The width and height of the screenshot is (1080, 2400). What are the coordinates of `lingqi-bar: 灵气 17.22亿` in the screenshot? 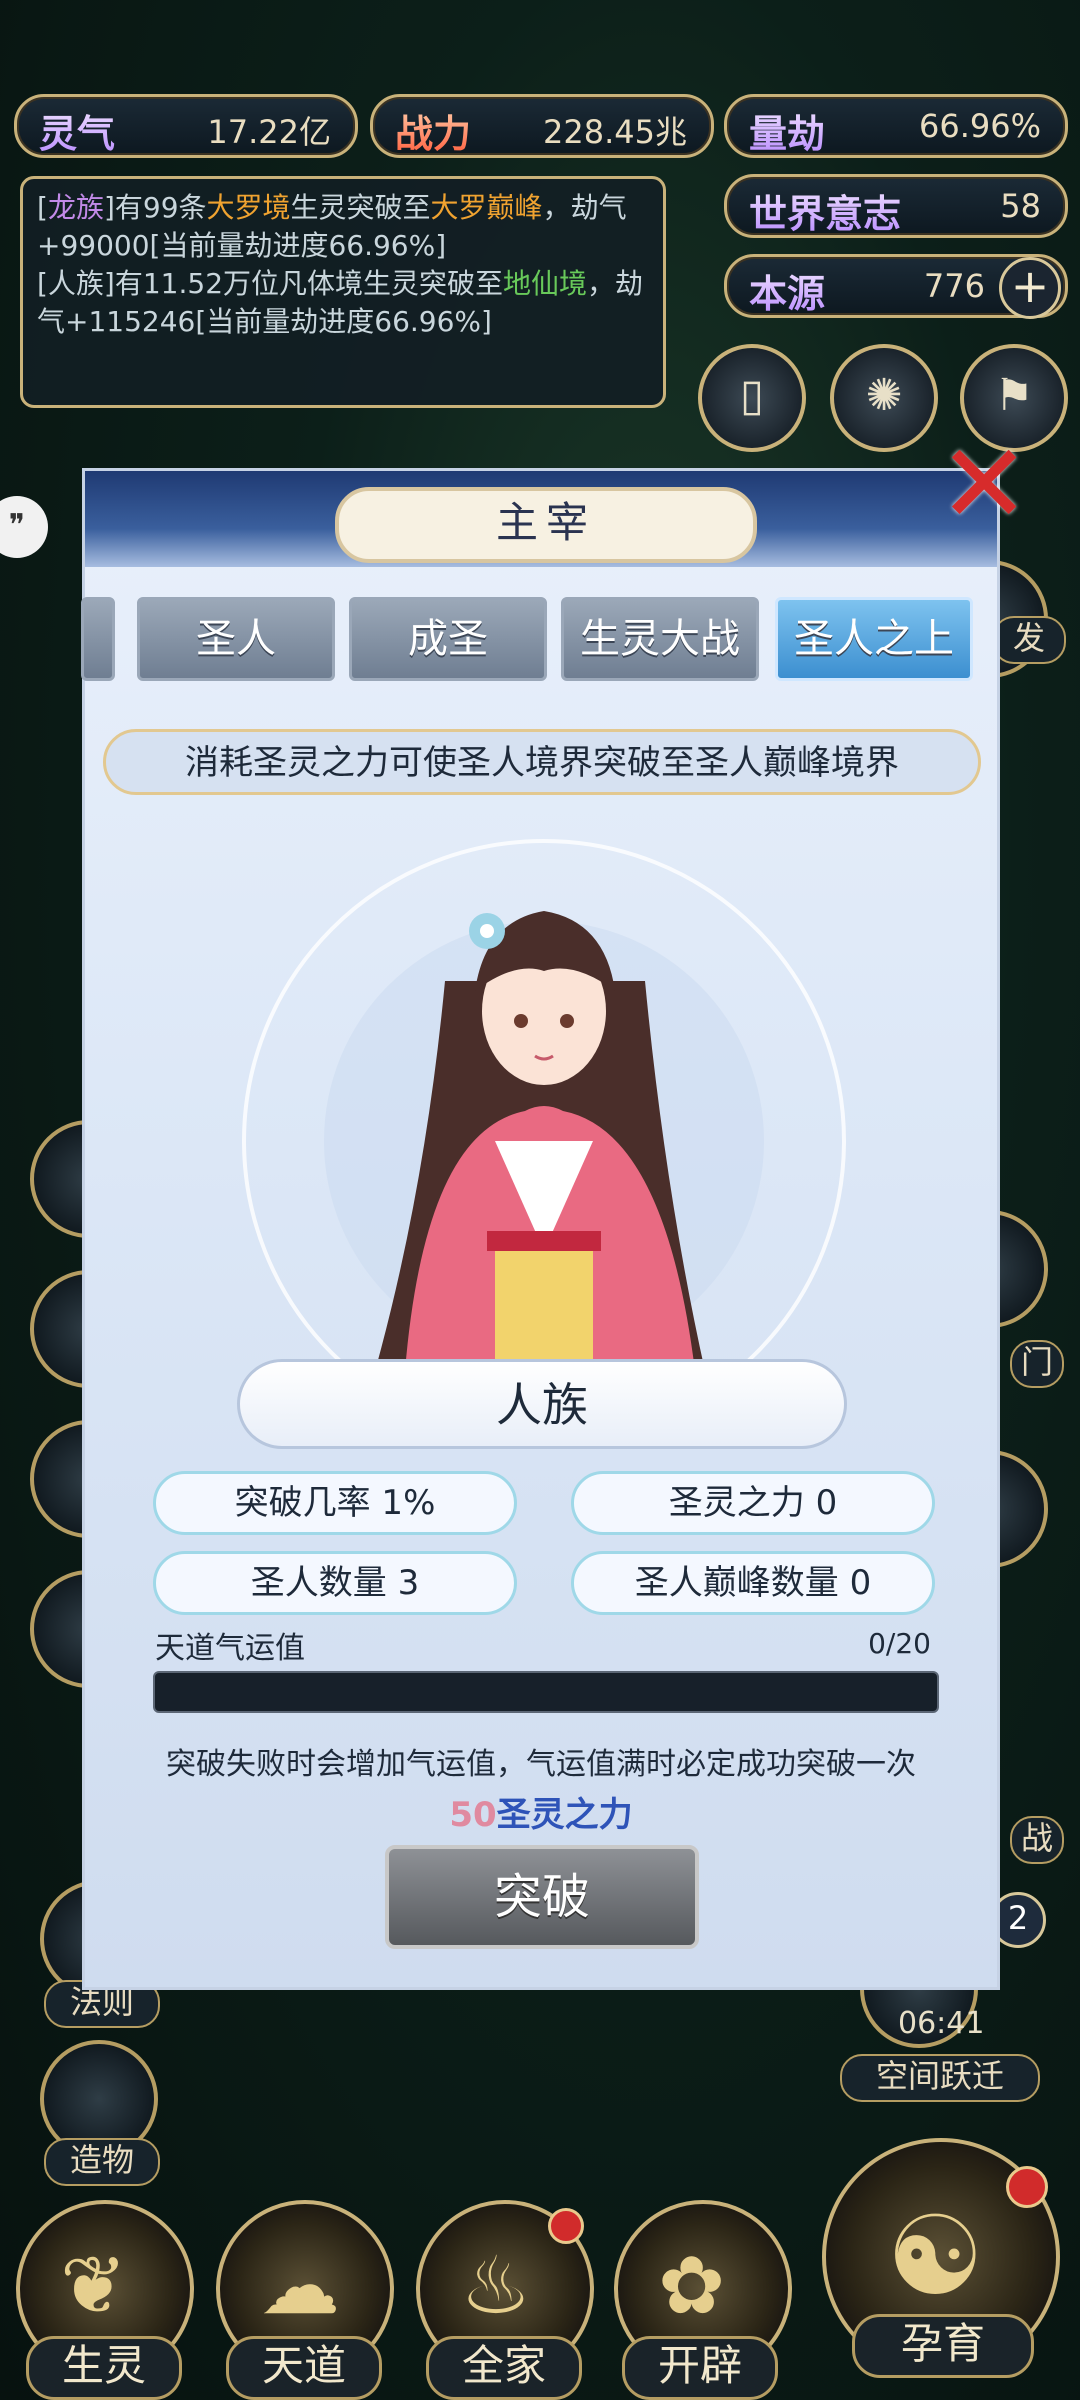 It's located at (186, 126).